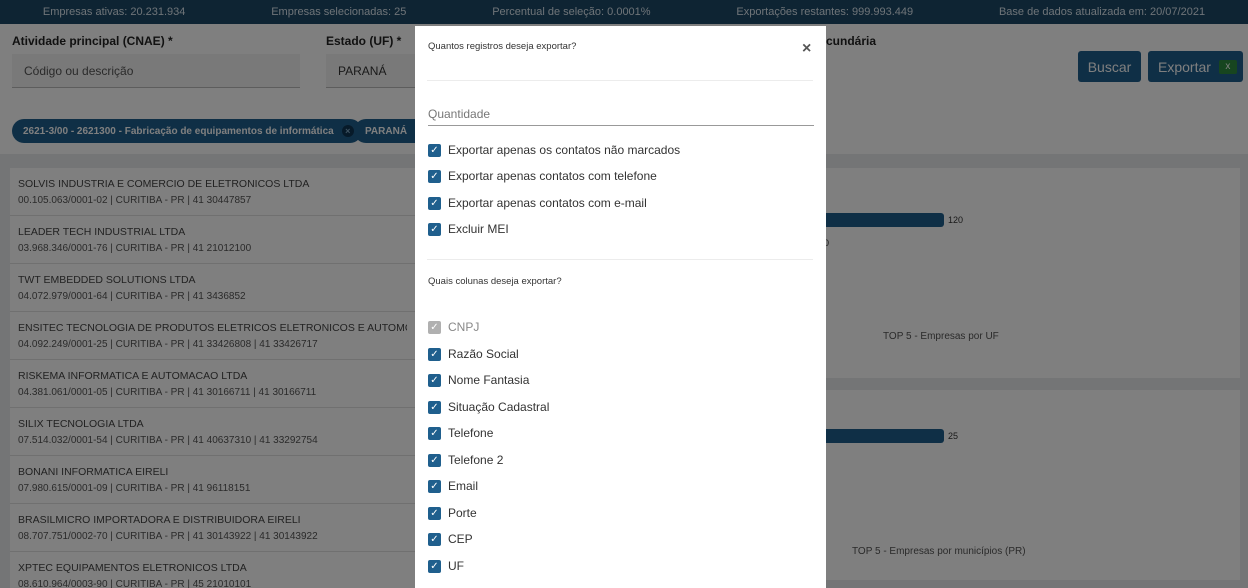  Describe the element at coordinates (434, 327) in the screenshot. I see `checkbox-disabled-icon: ✓` at that location.